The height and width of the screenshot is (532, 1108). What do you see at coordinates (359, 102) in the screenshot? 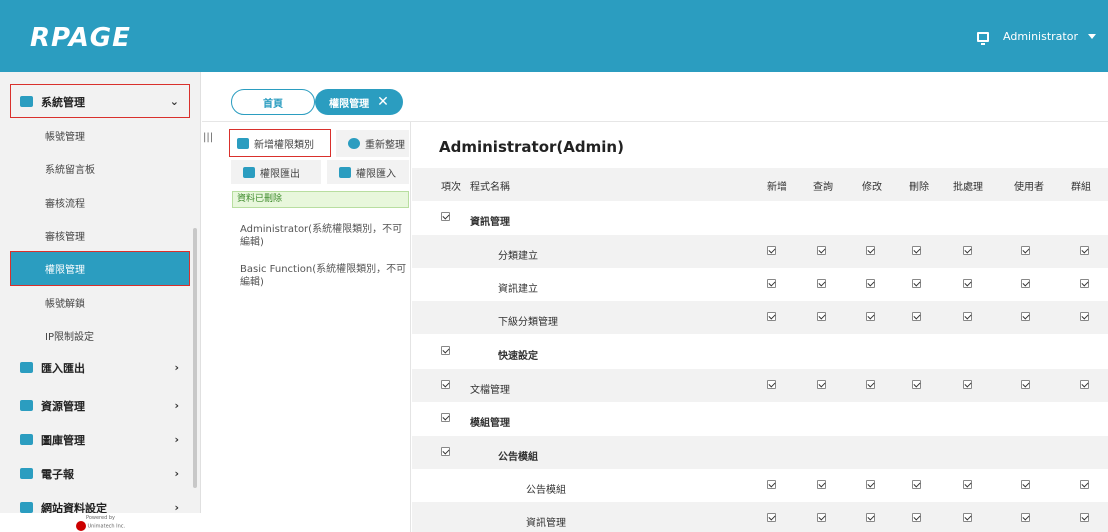
I see `tab-permission-management: 權限管理 ✕` at bounding box center [359, 102].